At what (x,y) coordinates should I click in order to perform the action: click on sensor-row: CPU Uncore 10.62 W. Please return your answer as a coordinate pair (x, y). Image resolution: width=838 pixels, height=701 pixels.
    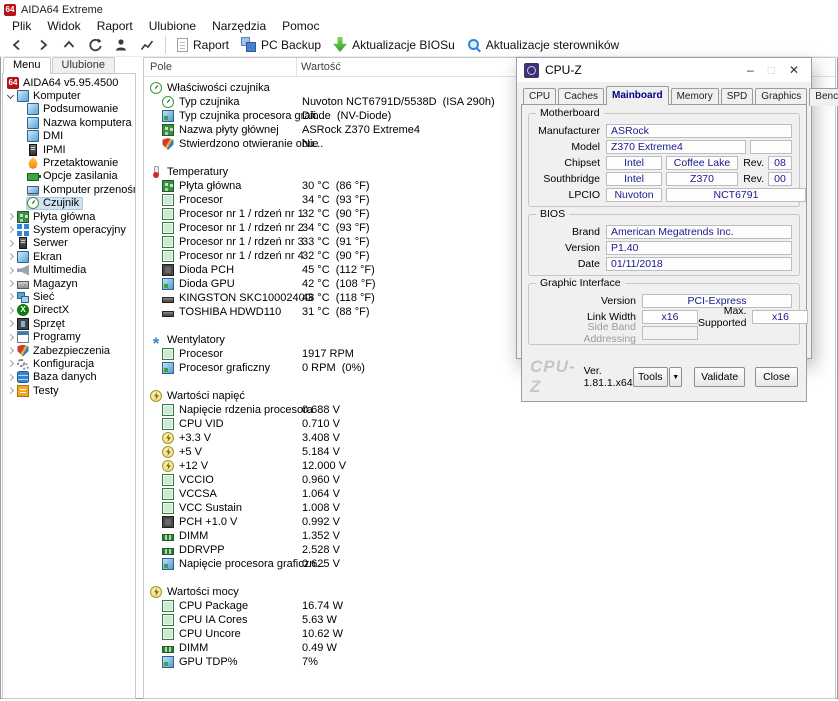
    Looking at the image, I should click on (489, 634).